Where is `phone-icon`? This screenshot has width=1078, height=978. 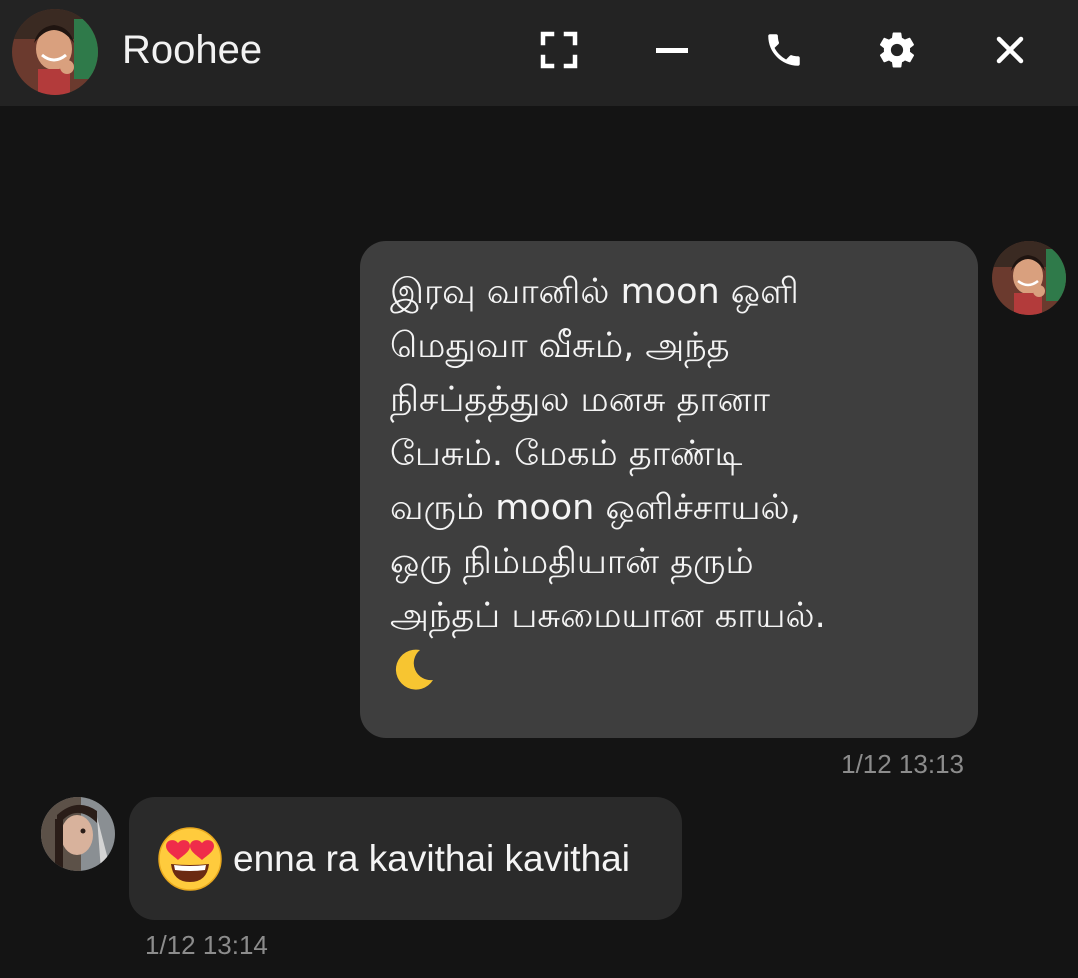
phone-icon is located at coordinates (784, 50).